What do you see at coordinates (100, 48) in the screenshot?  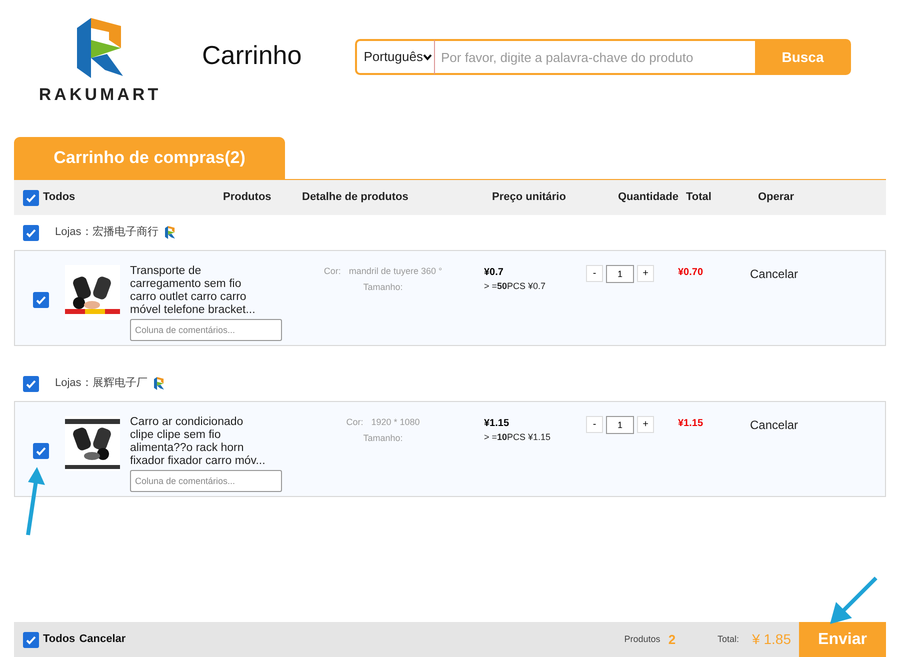 I see `logo-icon` at bounding box center [100, 48].